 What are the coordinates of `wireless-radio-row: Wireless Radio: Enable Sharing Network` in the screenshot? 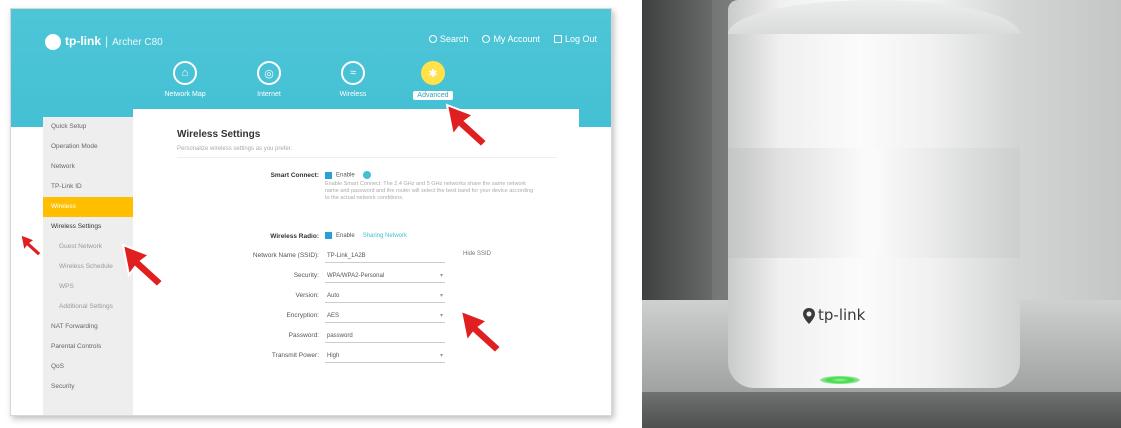 It's located at (356, 239).